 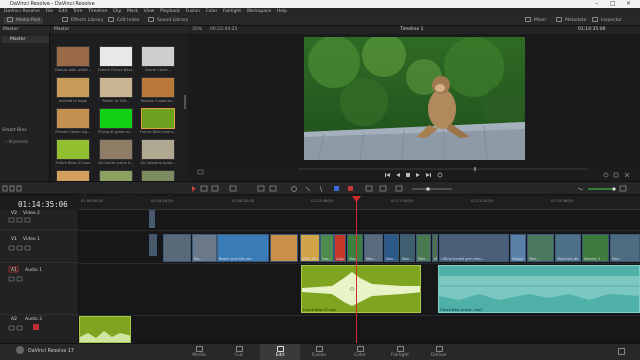 What do you see at coordinates (185, 102) in the screenshot?
I see `media-pool-scrollbar` at bounding box center [185, 102].